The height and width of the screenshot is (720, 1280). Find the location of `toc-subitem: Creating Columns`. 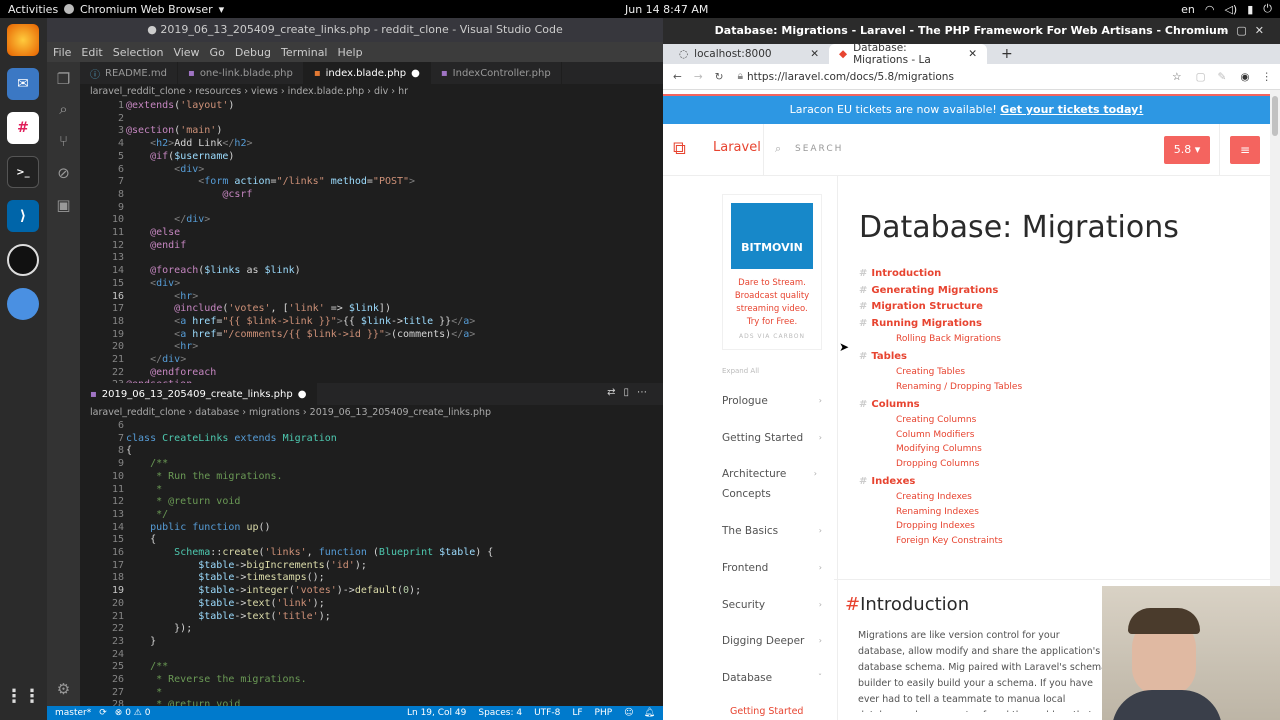

toc-subitem: Creating Columns is located at coordinates (936, 420).